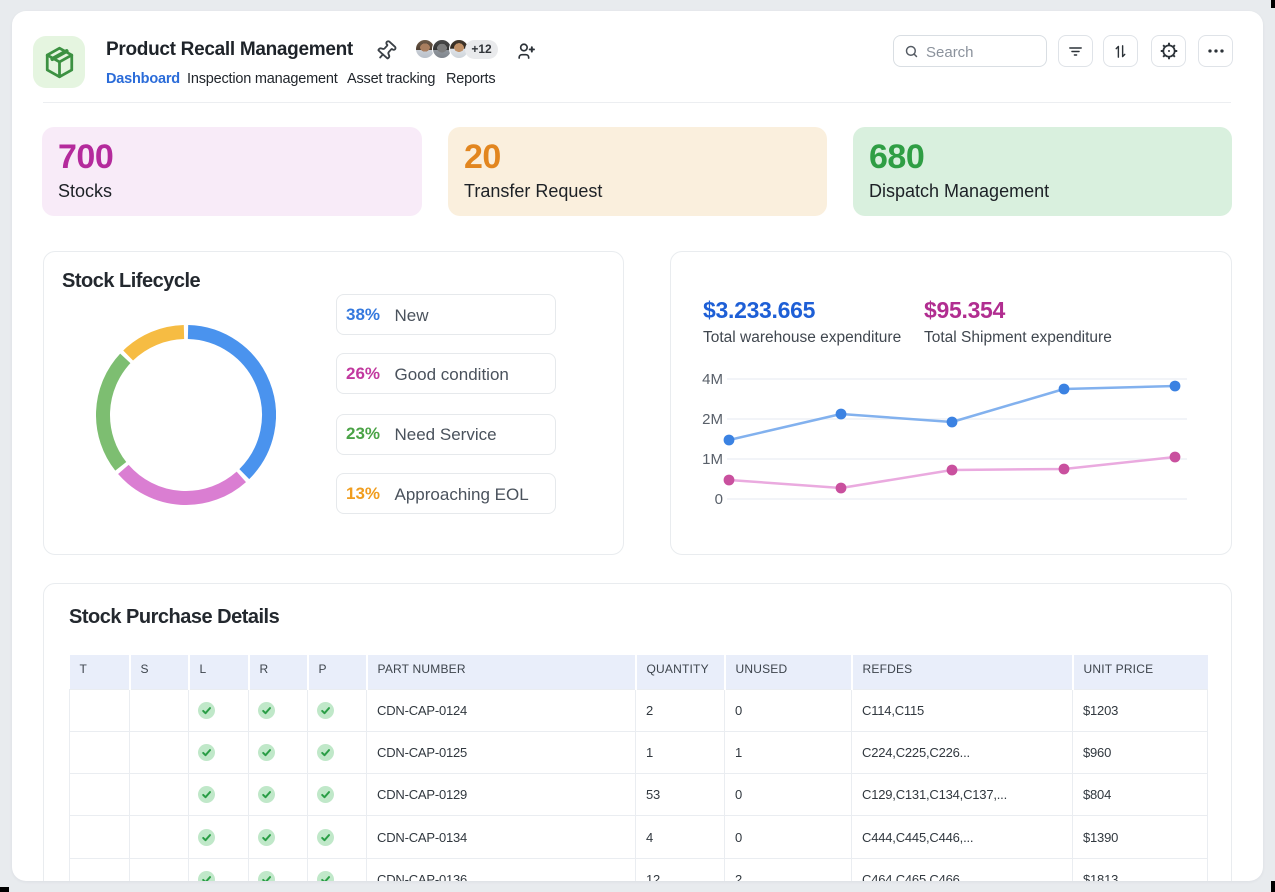 The image size is (1275, 892). I want to click on svg-text: 1M, so click(712, 459).